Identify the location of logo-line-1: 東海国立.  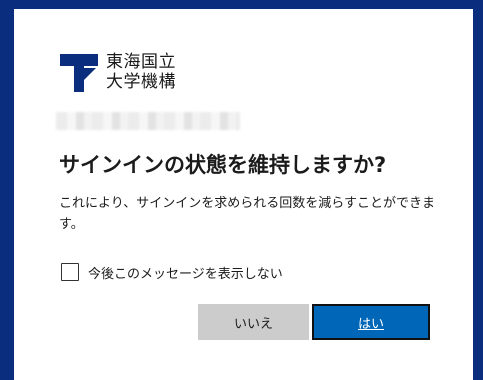
(141, 62).